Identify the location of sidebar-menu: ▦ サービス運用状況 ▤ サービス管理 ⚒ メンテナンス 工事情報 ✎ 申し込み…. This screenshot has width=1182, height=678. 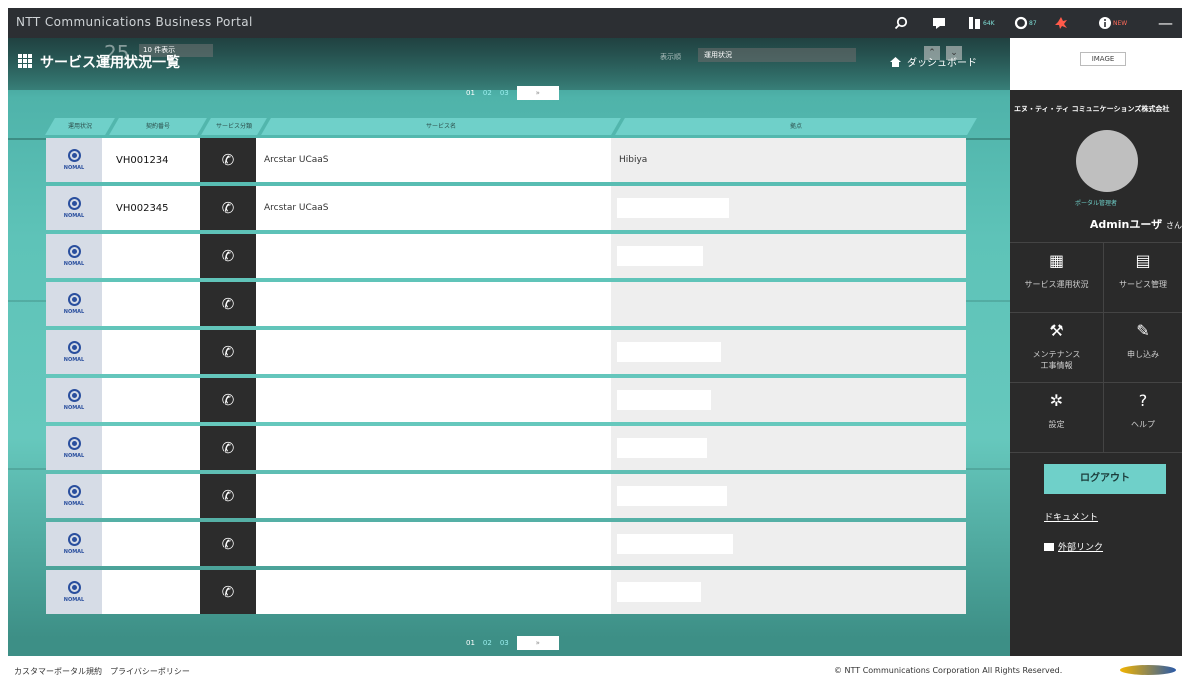
(1096, 347).